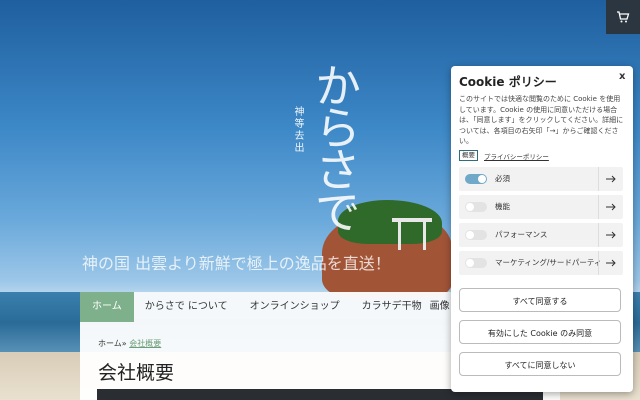  I want to click on nav-item-about: からさで について, so click(186, 307).